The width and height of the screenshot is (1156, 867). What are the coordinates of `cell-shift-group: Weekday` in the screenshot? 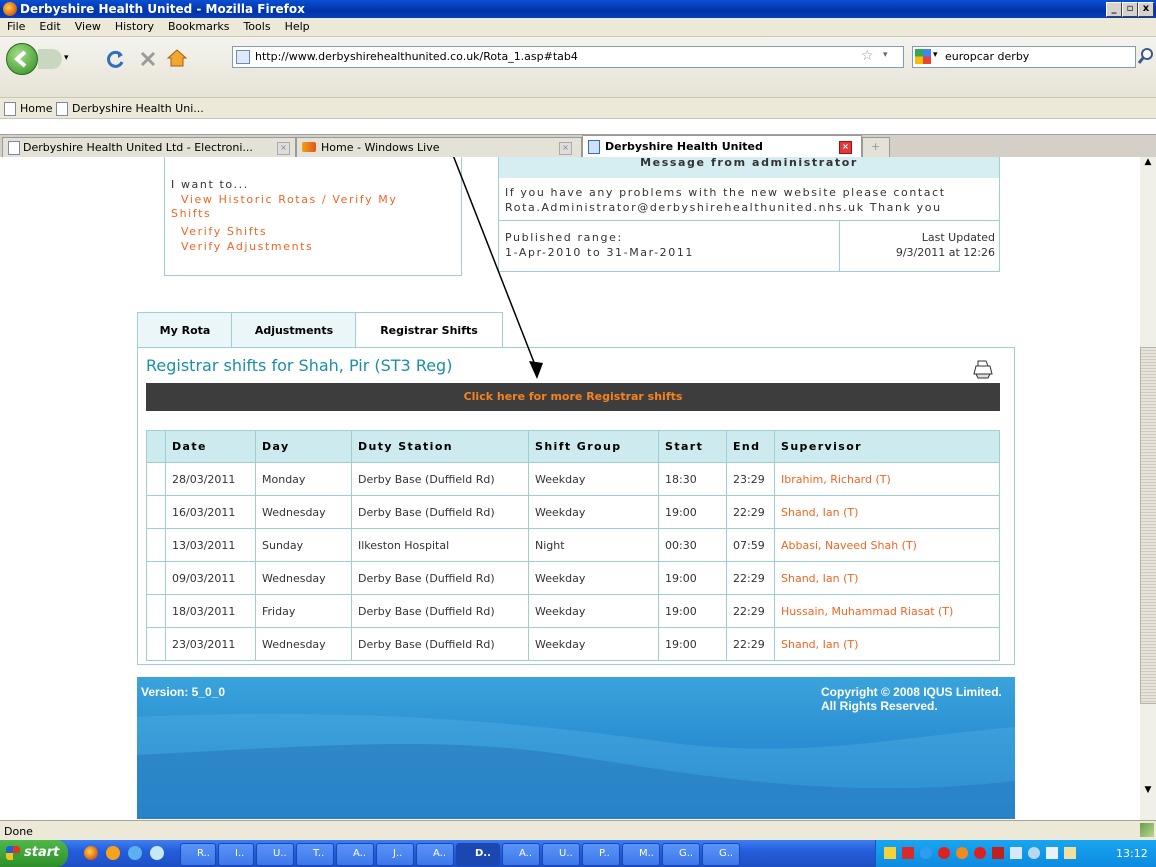 It's located at (593, 512).